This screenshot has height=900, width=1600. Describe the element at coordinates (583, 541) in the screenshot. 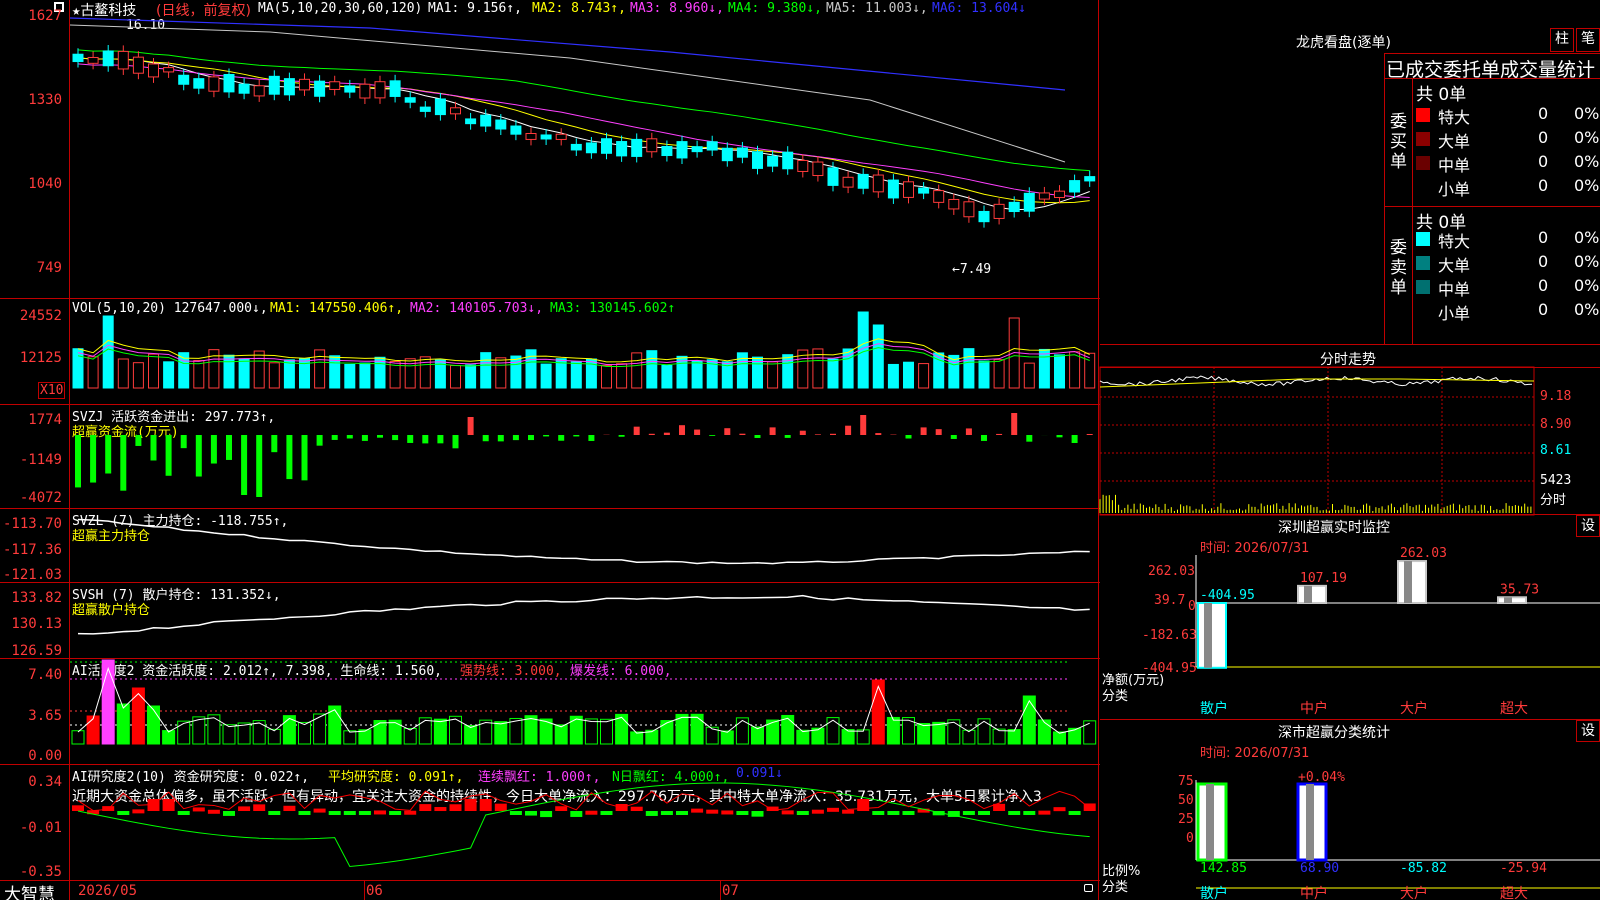

I see `svzl-line-path` at that location.